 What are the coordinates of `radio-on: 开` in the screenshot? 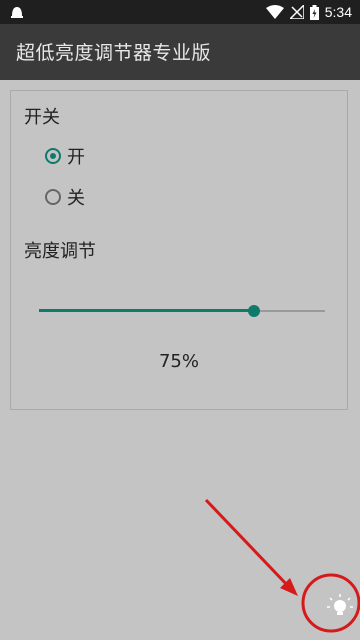 It's located at (65, 156).